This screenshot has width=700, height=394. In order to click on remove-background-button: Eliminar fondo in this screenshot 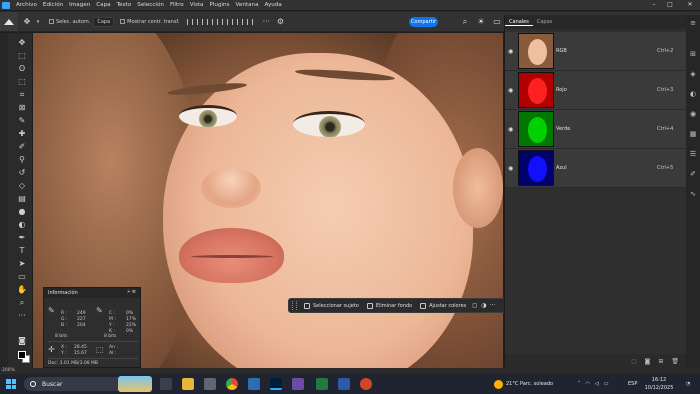, I will do `click(389, 305)`.